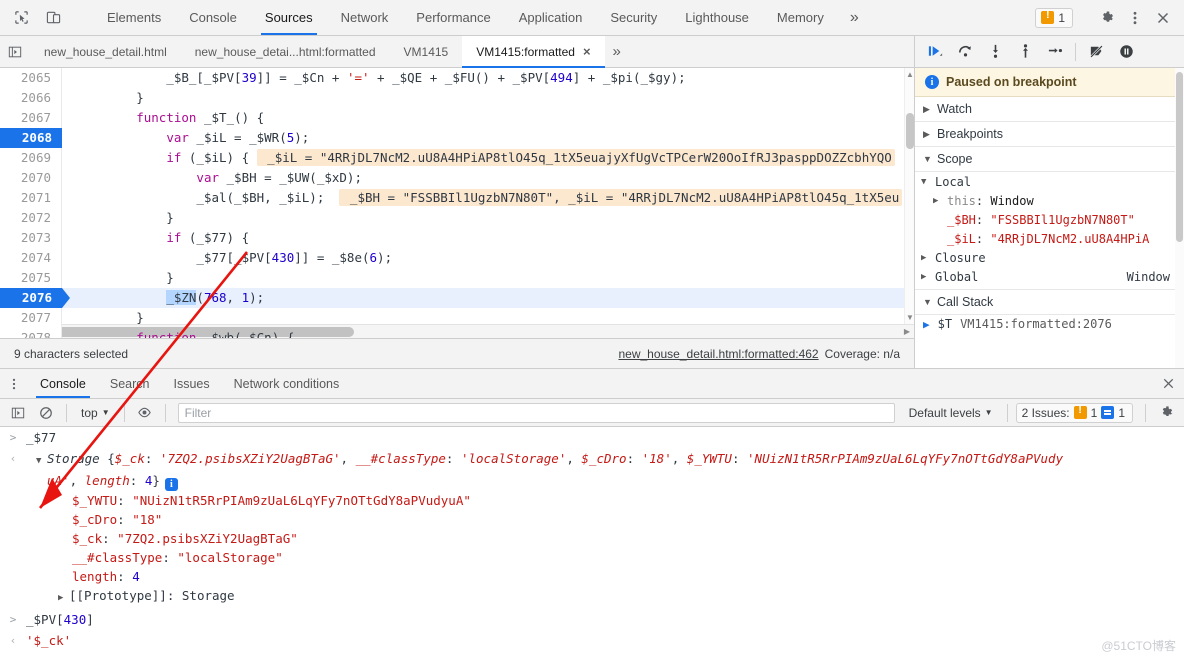 The height and width of the screenshot is (658, 1184). I want to click on close-icon, so click(1163, 18).